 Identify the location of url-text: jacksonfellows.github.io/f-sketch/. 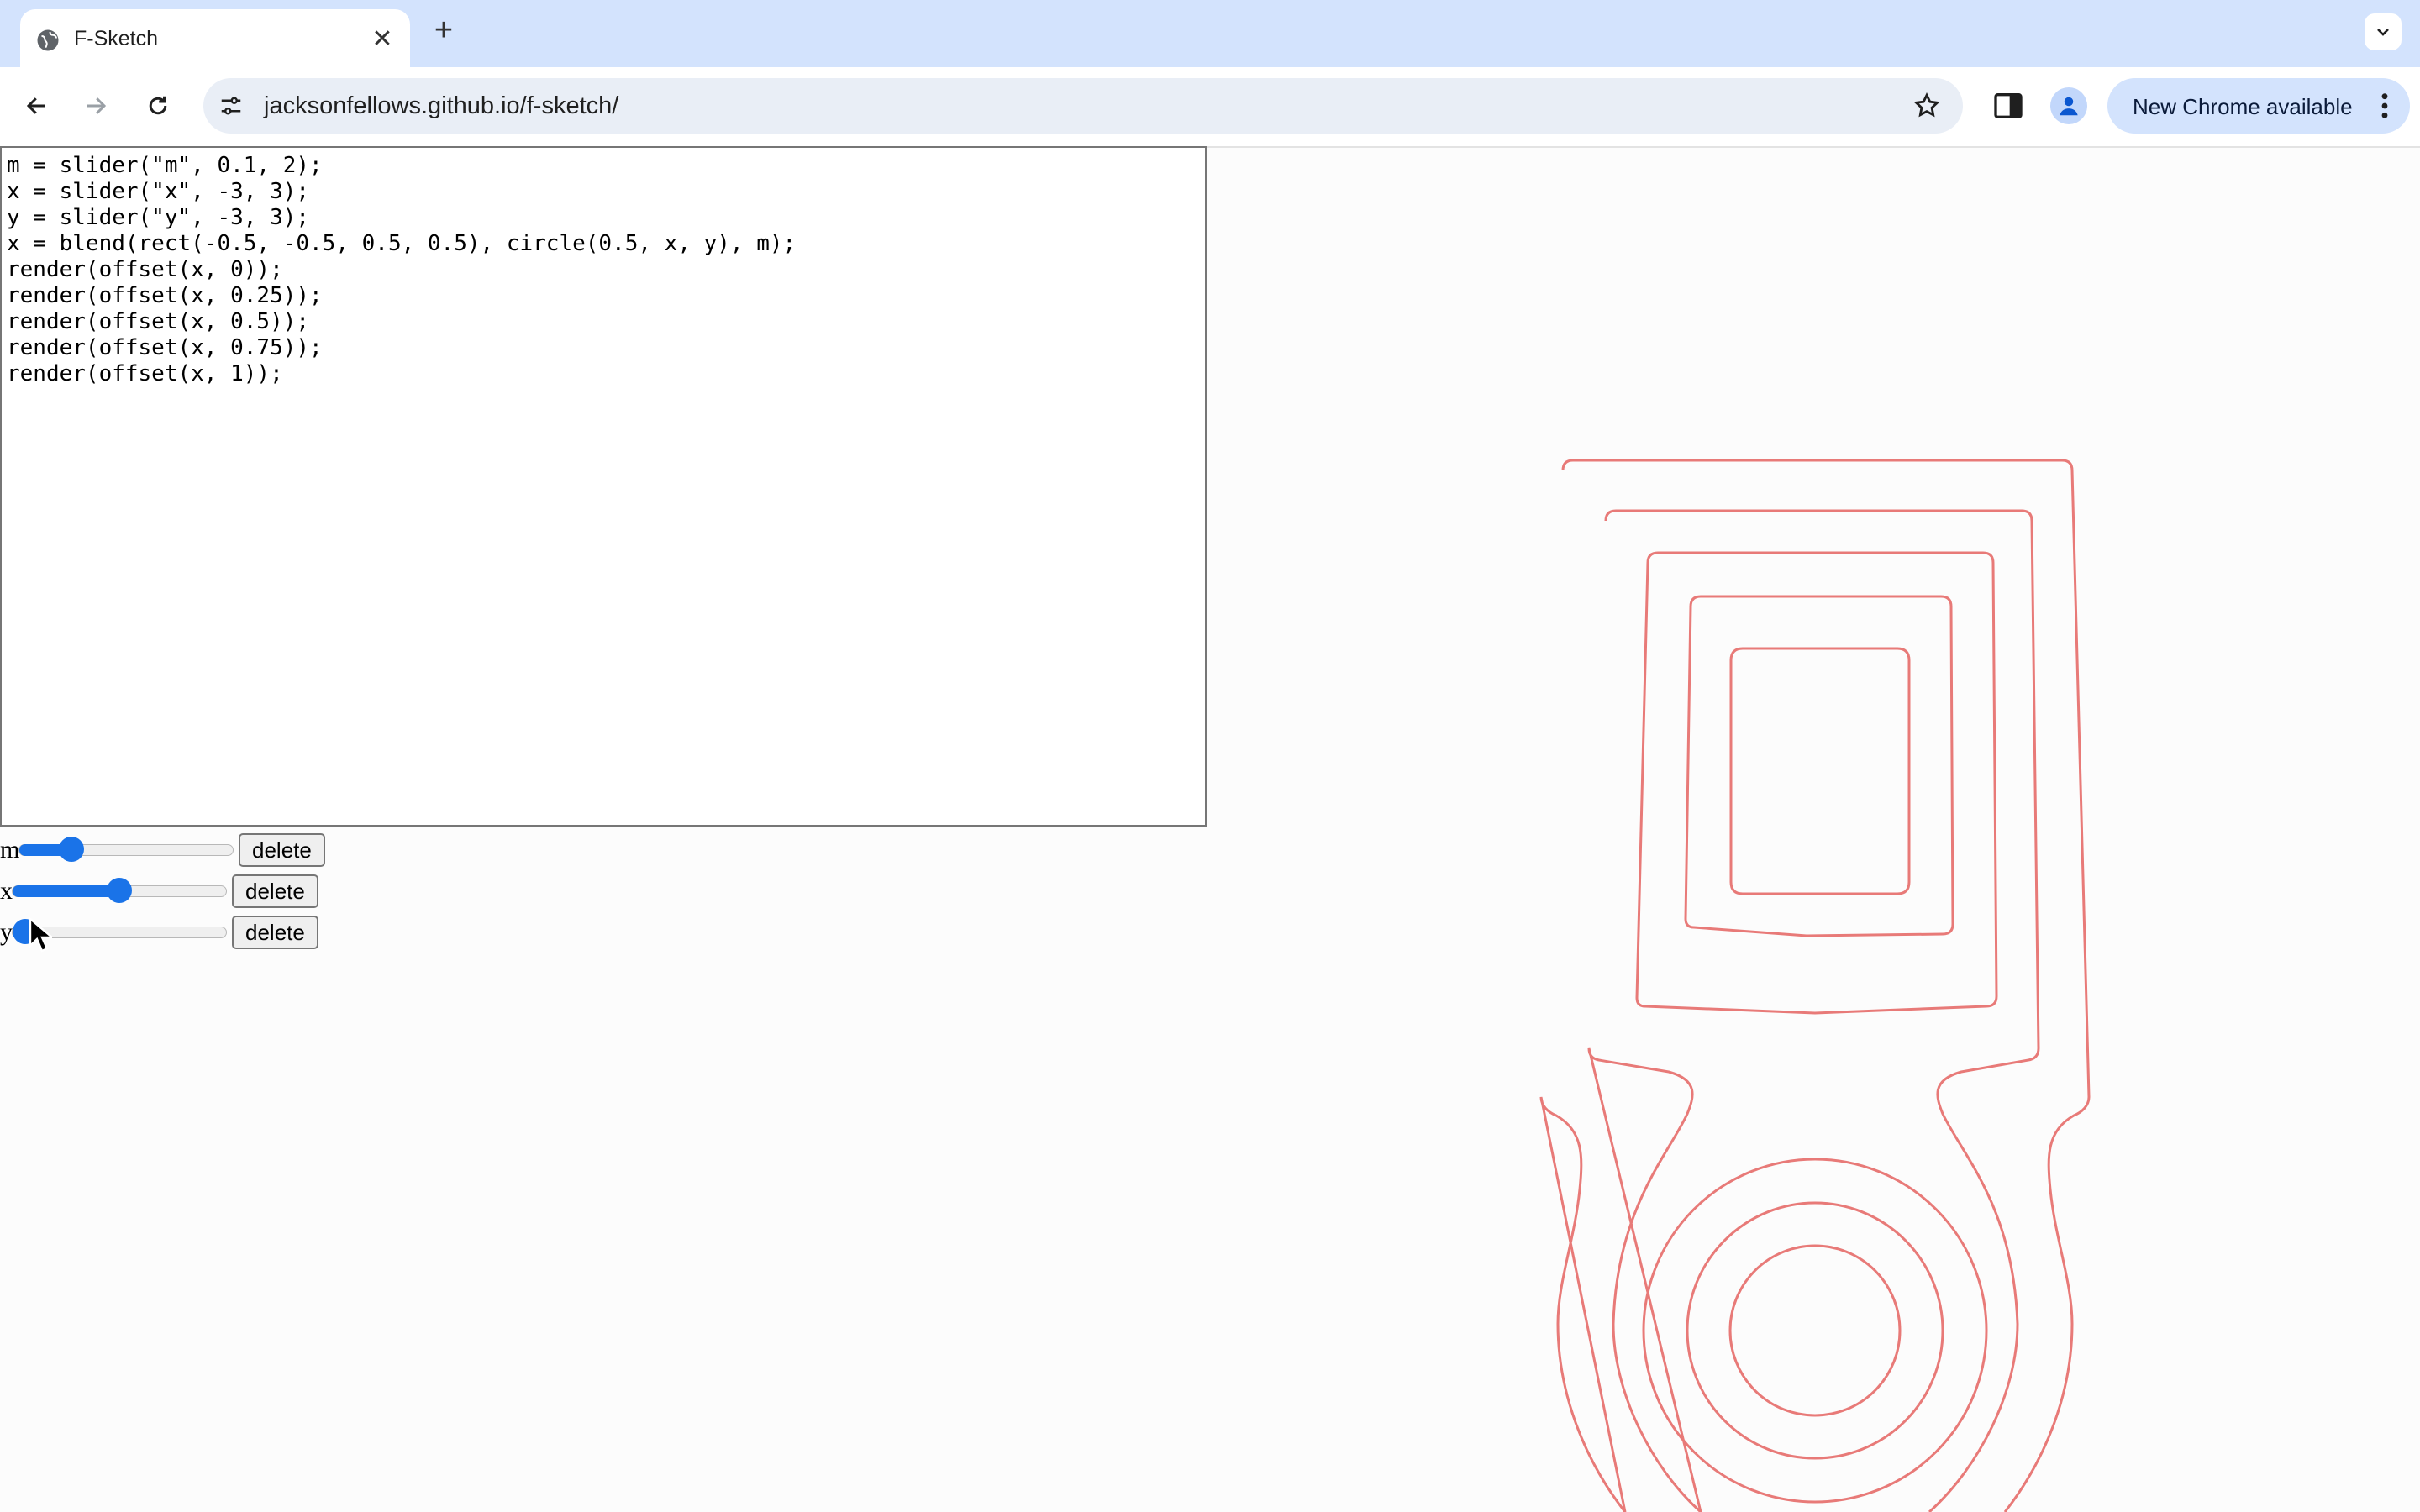
(441, 105).